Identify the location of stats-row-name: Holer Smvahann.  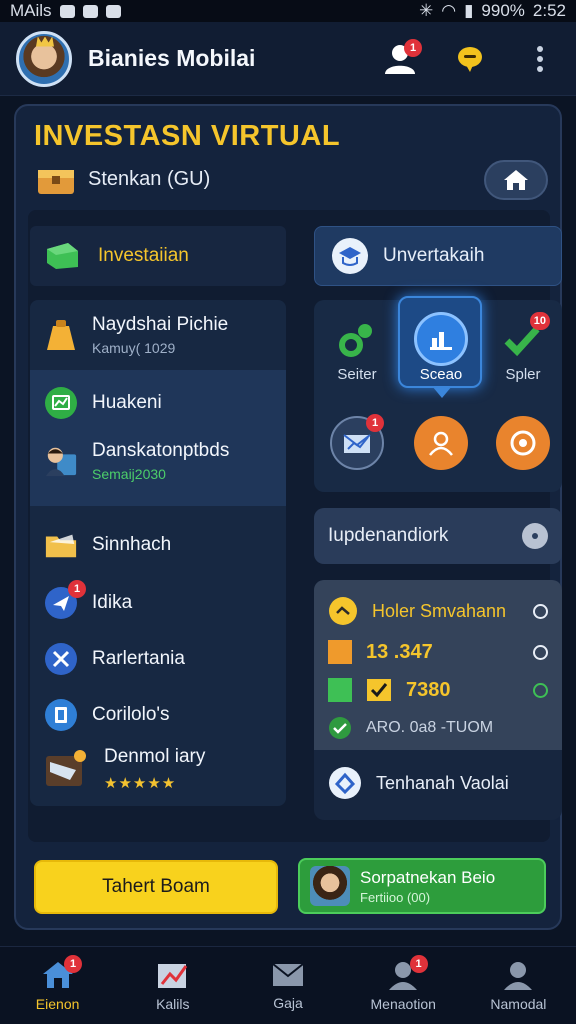
(438, 611).